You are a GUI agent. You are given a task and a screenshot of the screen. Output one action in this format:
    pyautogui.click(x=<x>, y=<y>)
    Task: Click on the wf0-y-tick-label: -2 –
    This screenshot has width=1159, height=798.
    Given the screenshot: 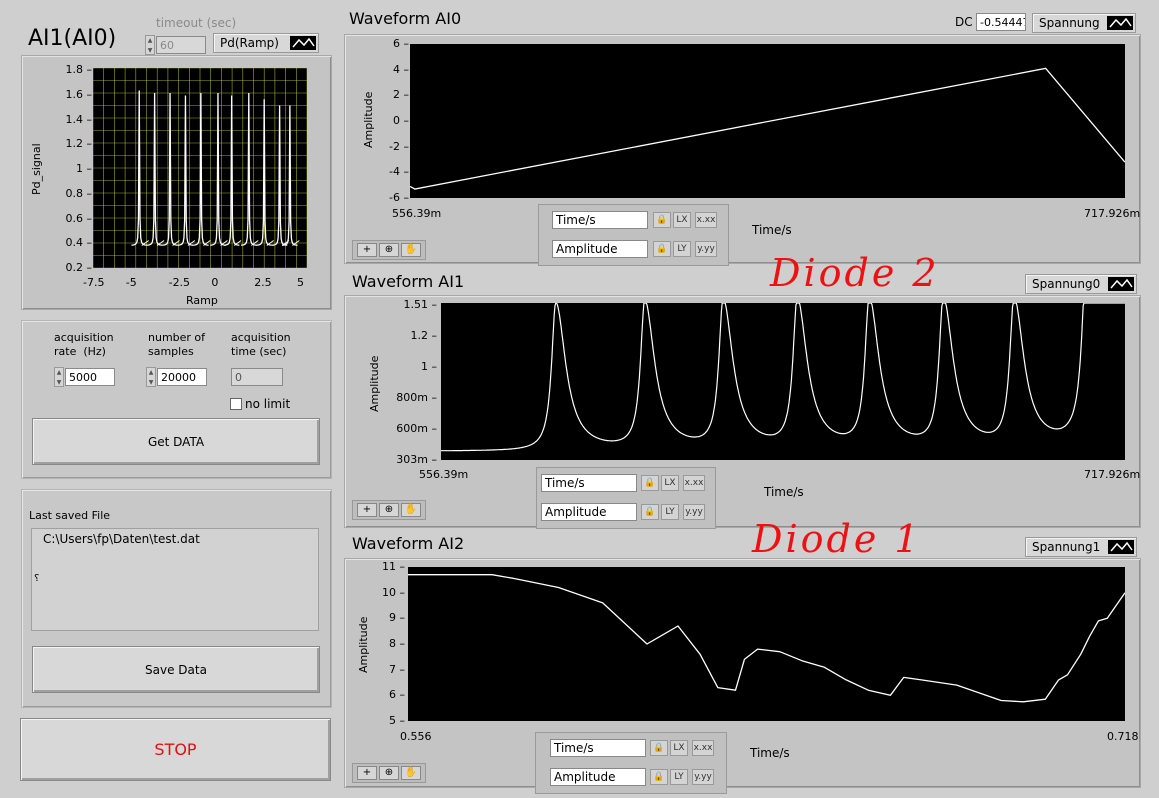 What is the action you would take?
    pyautogui.click(x=399, y=146)
    